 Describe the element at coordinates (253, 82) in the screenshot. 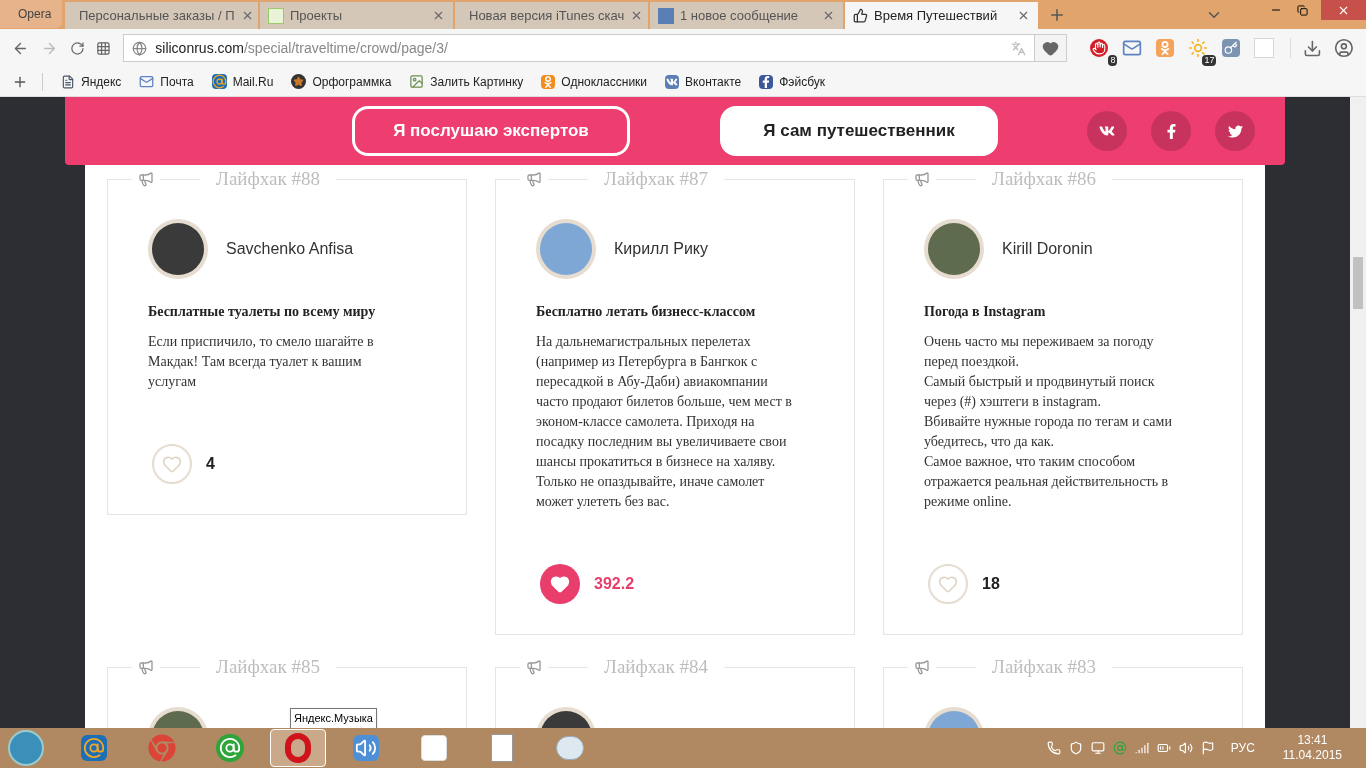

I see `bookmark-label: Mail.Ru` at that location.